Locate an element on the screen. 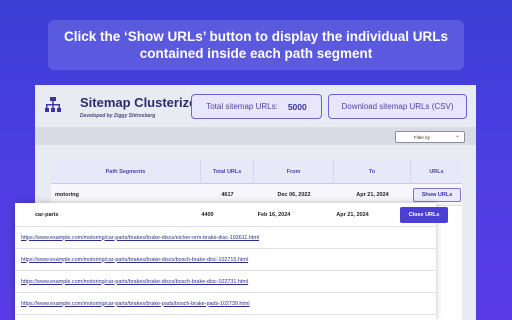  header-urls: URLs is located at coordinates (436, 172).